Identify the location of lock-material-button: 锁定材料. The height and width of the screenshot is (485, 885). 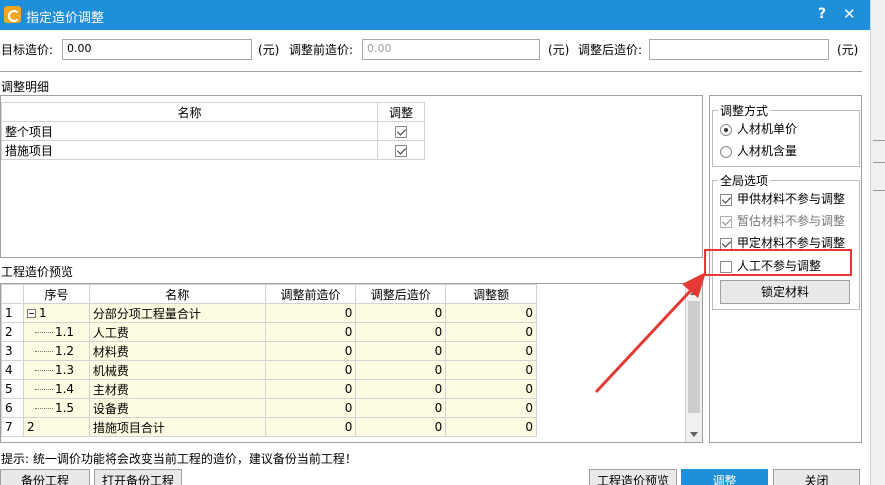
(785, 292).